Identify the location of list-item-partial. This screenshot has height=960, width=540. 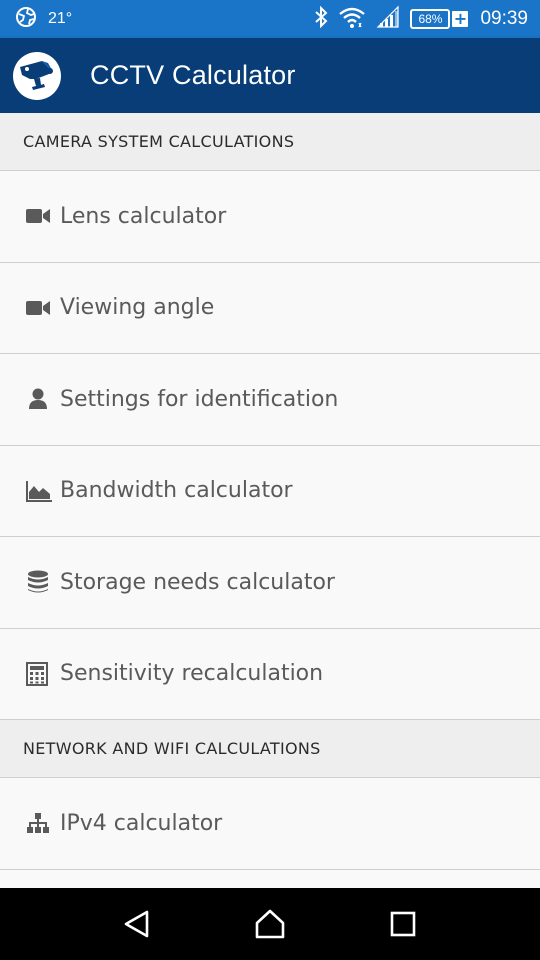
(270, 878).